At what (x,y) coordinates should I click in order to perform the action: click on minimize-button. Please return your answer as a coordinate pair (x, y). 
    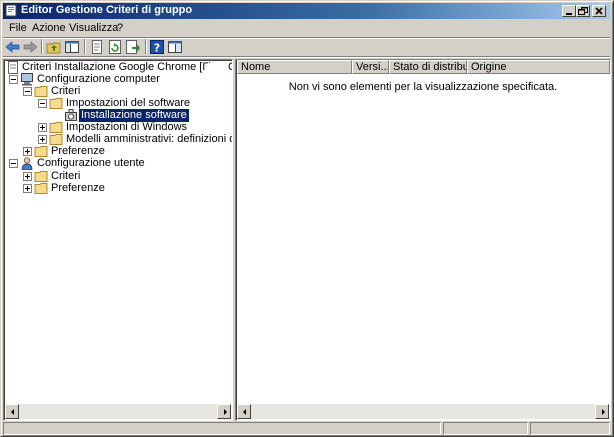
    Looking at the image, I should click on (569, 11).